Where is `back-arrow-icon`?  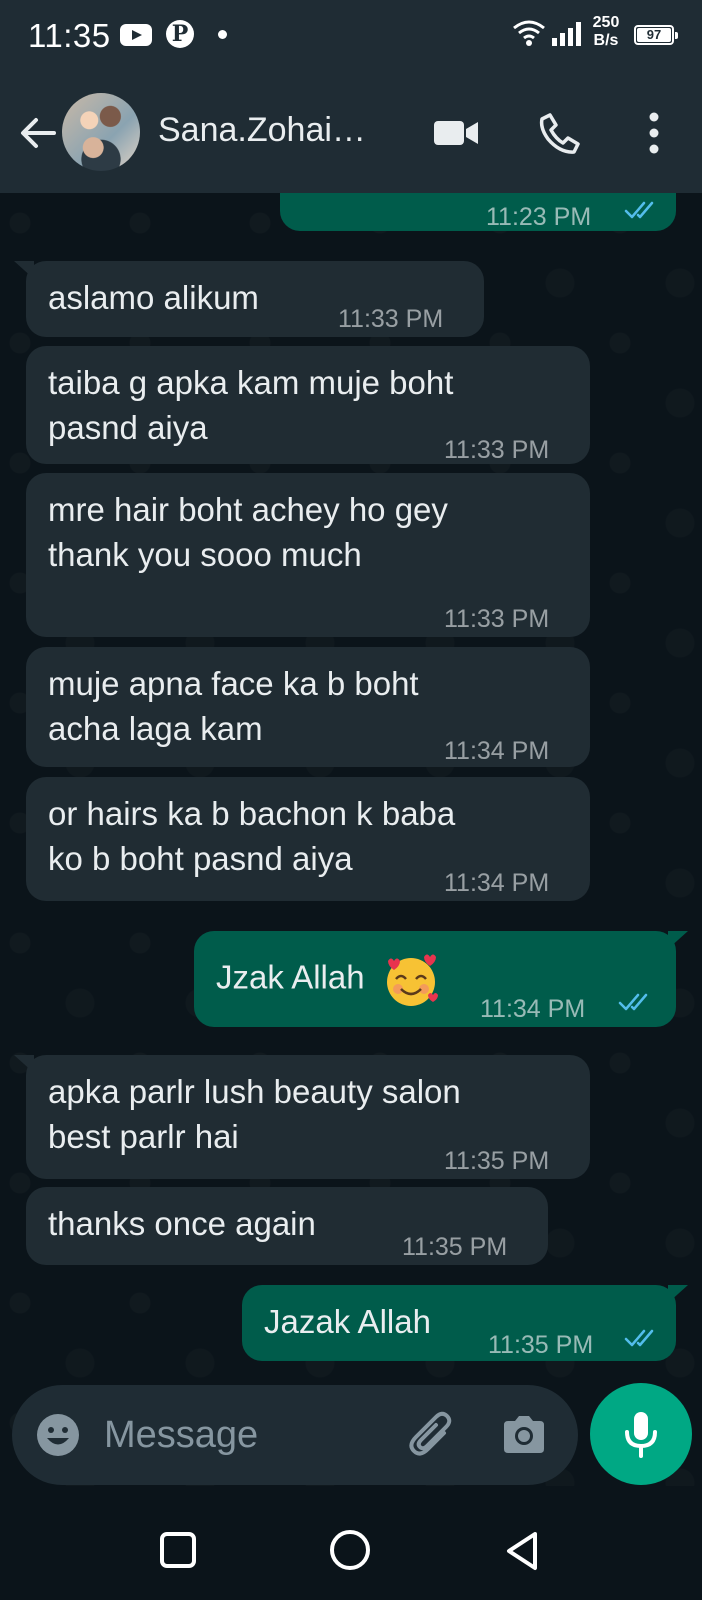 back-arrow-icon is located at coordinates (38, 133).